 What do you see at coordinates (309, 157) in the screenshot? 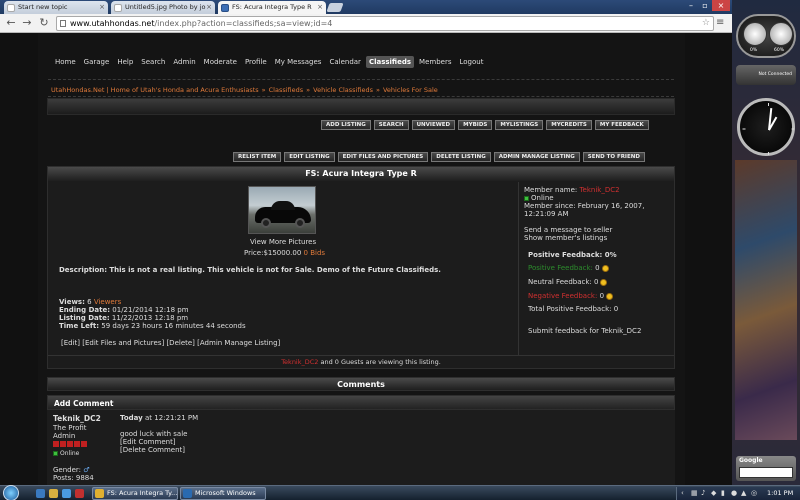
I see `edit-listing-button: EDIT LISTING` at bounding box center [309, 157].